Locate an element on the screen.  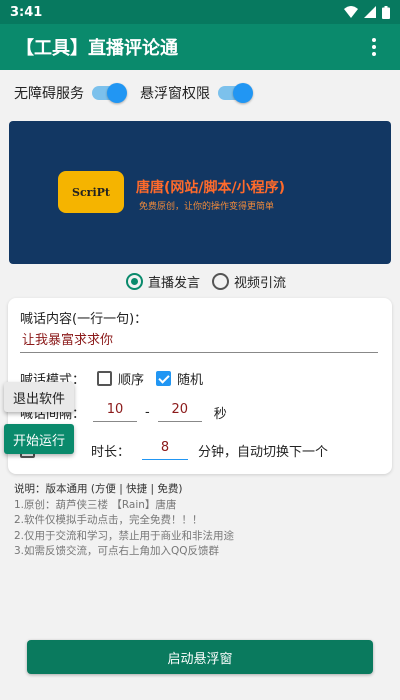
content-input: 让我暴富求求你 is located at coordinates (199, 342).